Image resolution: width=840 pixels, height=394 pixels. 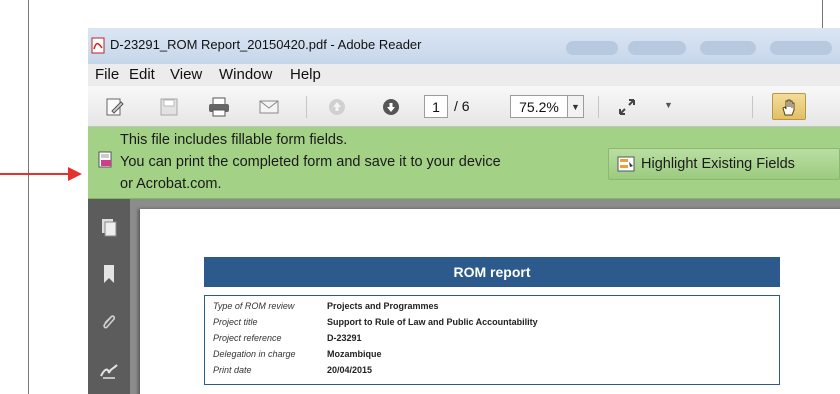 What do you see at coordinates (344, 338) in the screenshot?
I see `row-value: D-23291` at bounding box center [344, 338].